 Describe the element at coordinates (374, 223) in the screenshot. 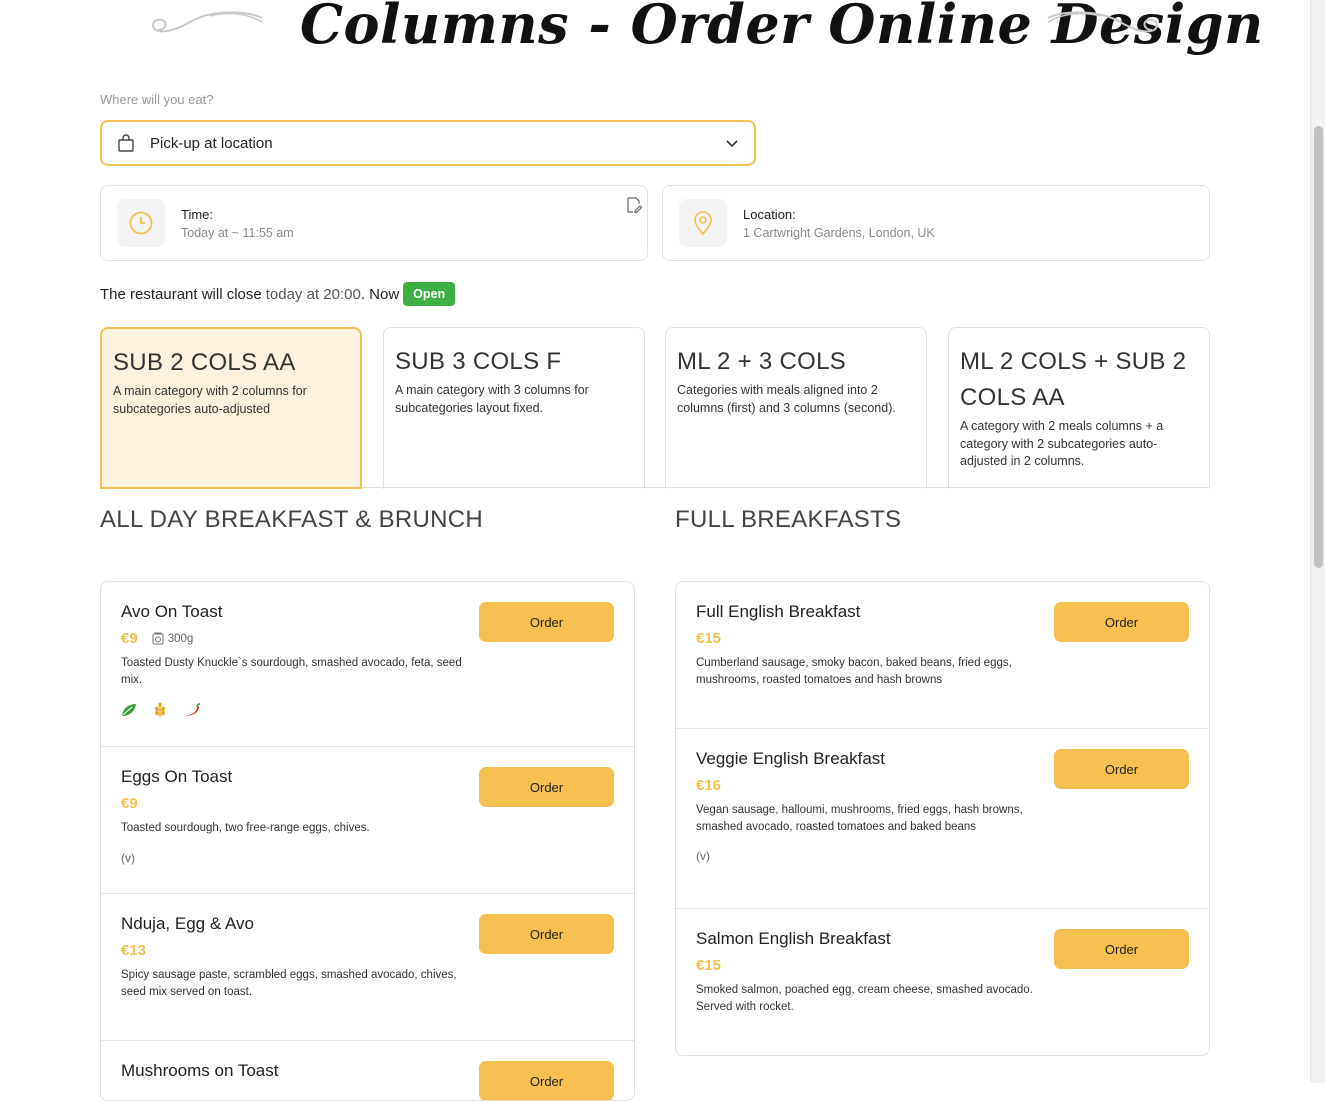

I see `time-card: Time: Today at ~ 11:55 am` at that location.